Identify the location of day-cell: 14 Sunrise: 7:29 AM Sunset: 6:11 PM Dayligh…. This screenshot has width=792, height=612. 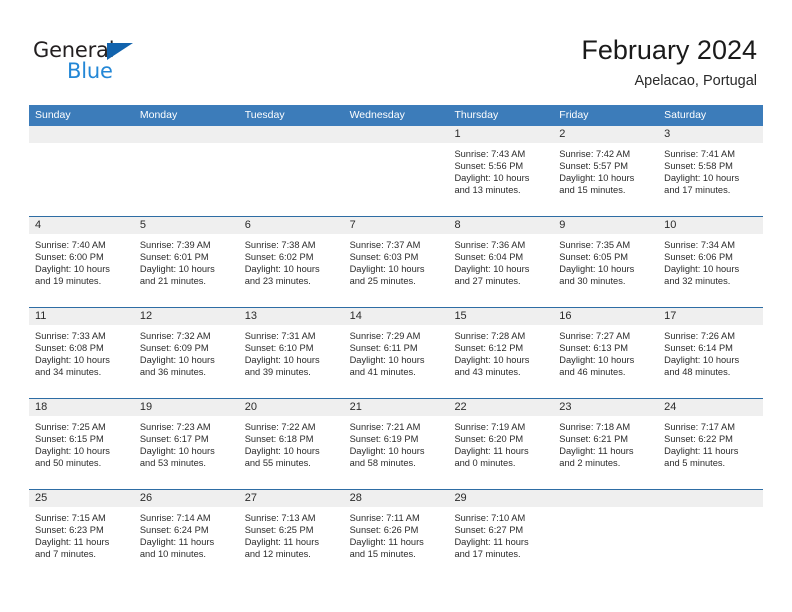
(396, 353).